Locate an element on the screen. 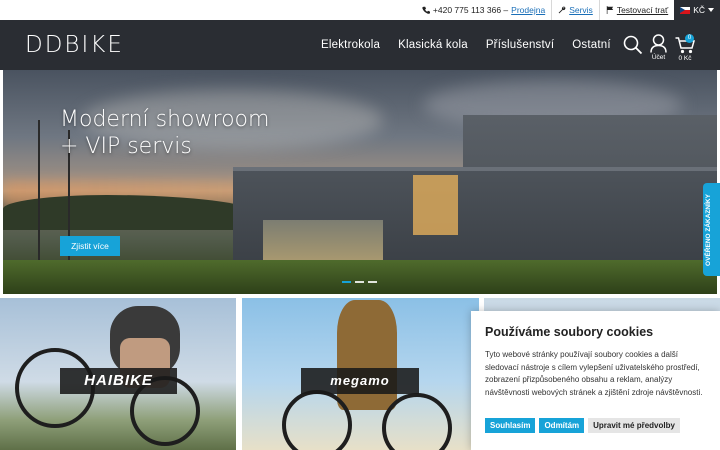 The height and width of the screenshot is (450, 720). servis-link: Servis is located at coordinates (581, 10).